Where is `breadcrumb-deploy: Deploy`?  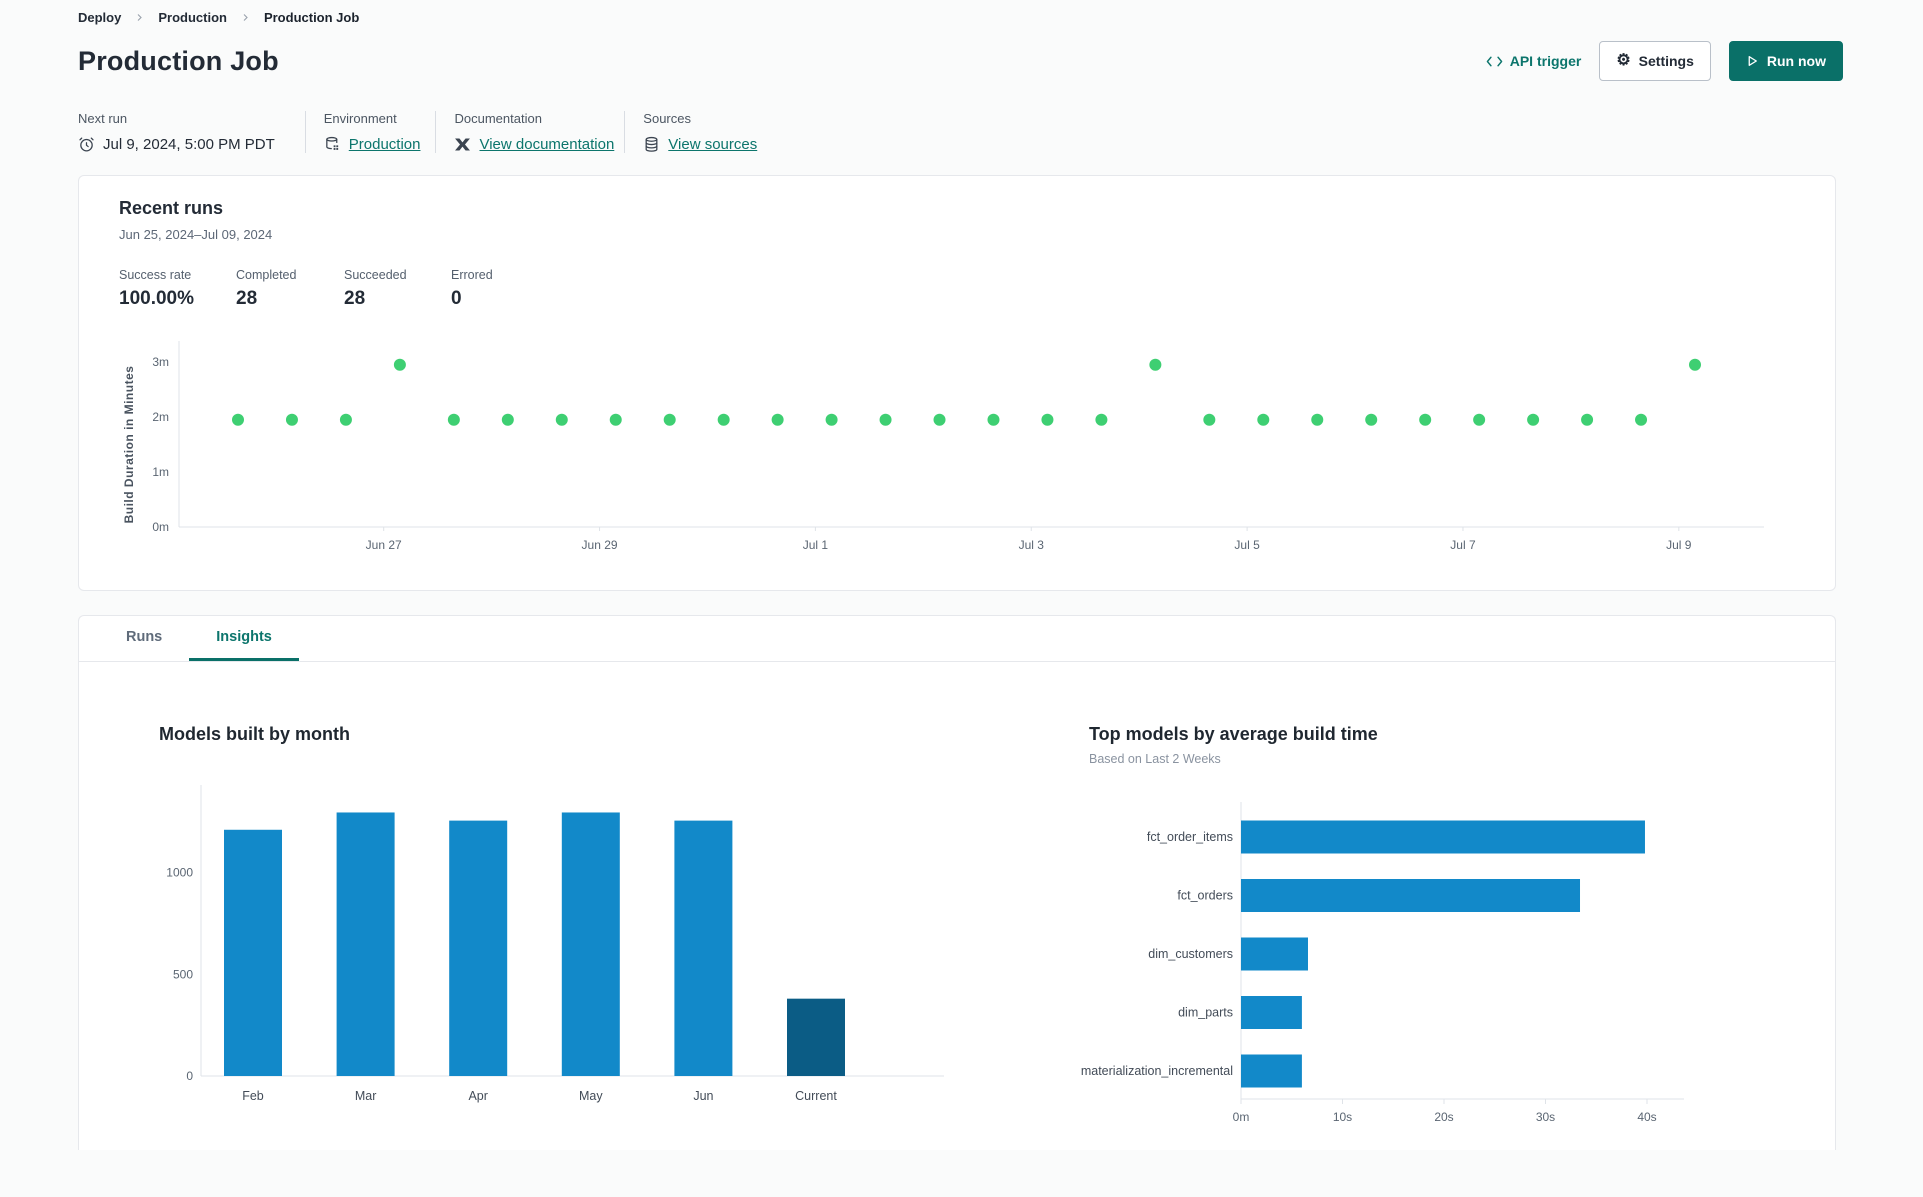 breadcrumb-deploy: Deploy is located at coordinates (99, 17).